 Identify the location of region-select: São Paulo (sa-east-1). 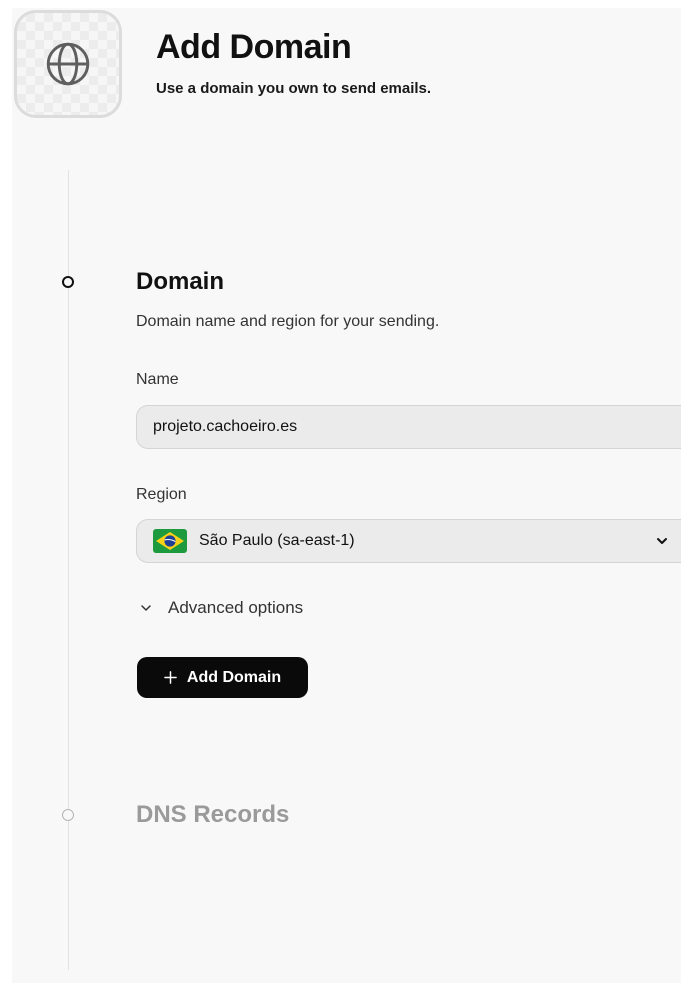
(408, 541).